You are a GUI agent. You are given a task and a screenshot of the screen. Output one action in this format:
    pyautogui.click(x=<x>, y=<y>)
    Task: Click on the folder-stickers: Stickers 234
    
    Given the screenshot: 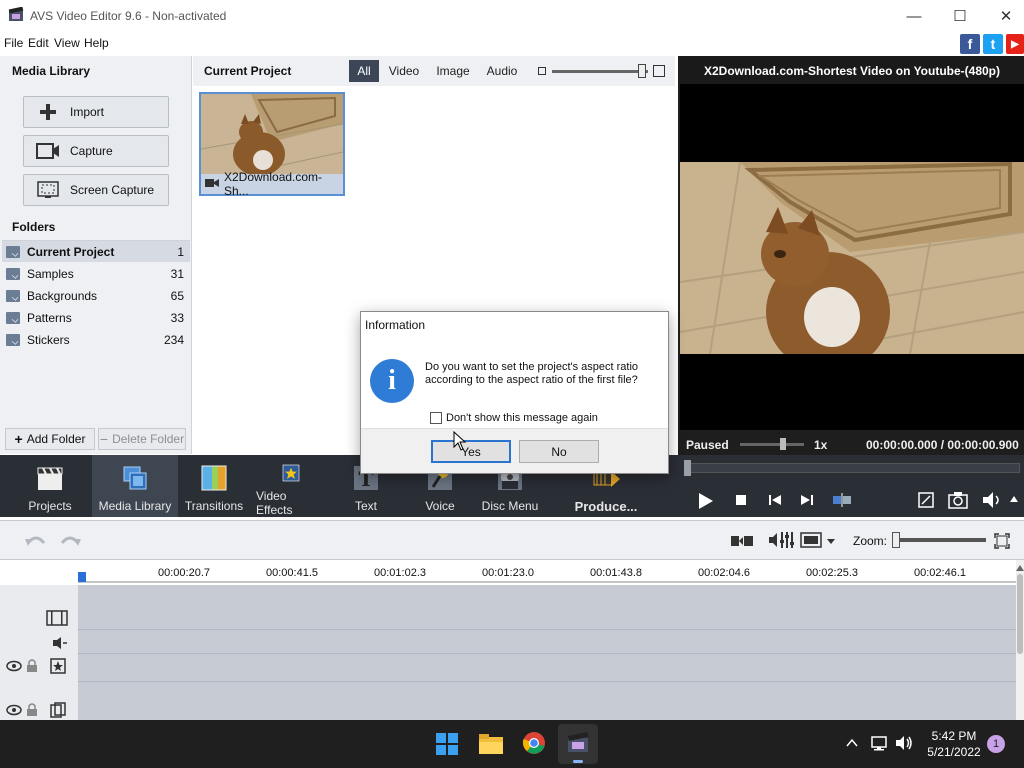 What is the action you would take?
    pyautogui.click(x=96, y=339)
    